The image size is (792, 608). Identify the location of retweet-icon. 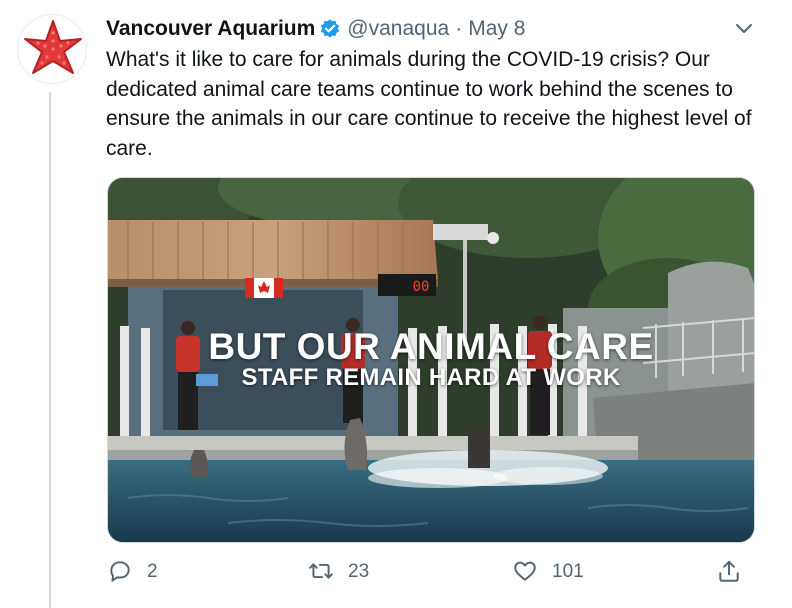
(321, 571).